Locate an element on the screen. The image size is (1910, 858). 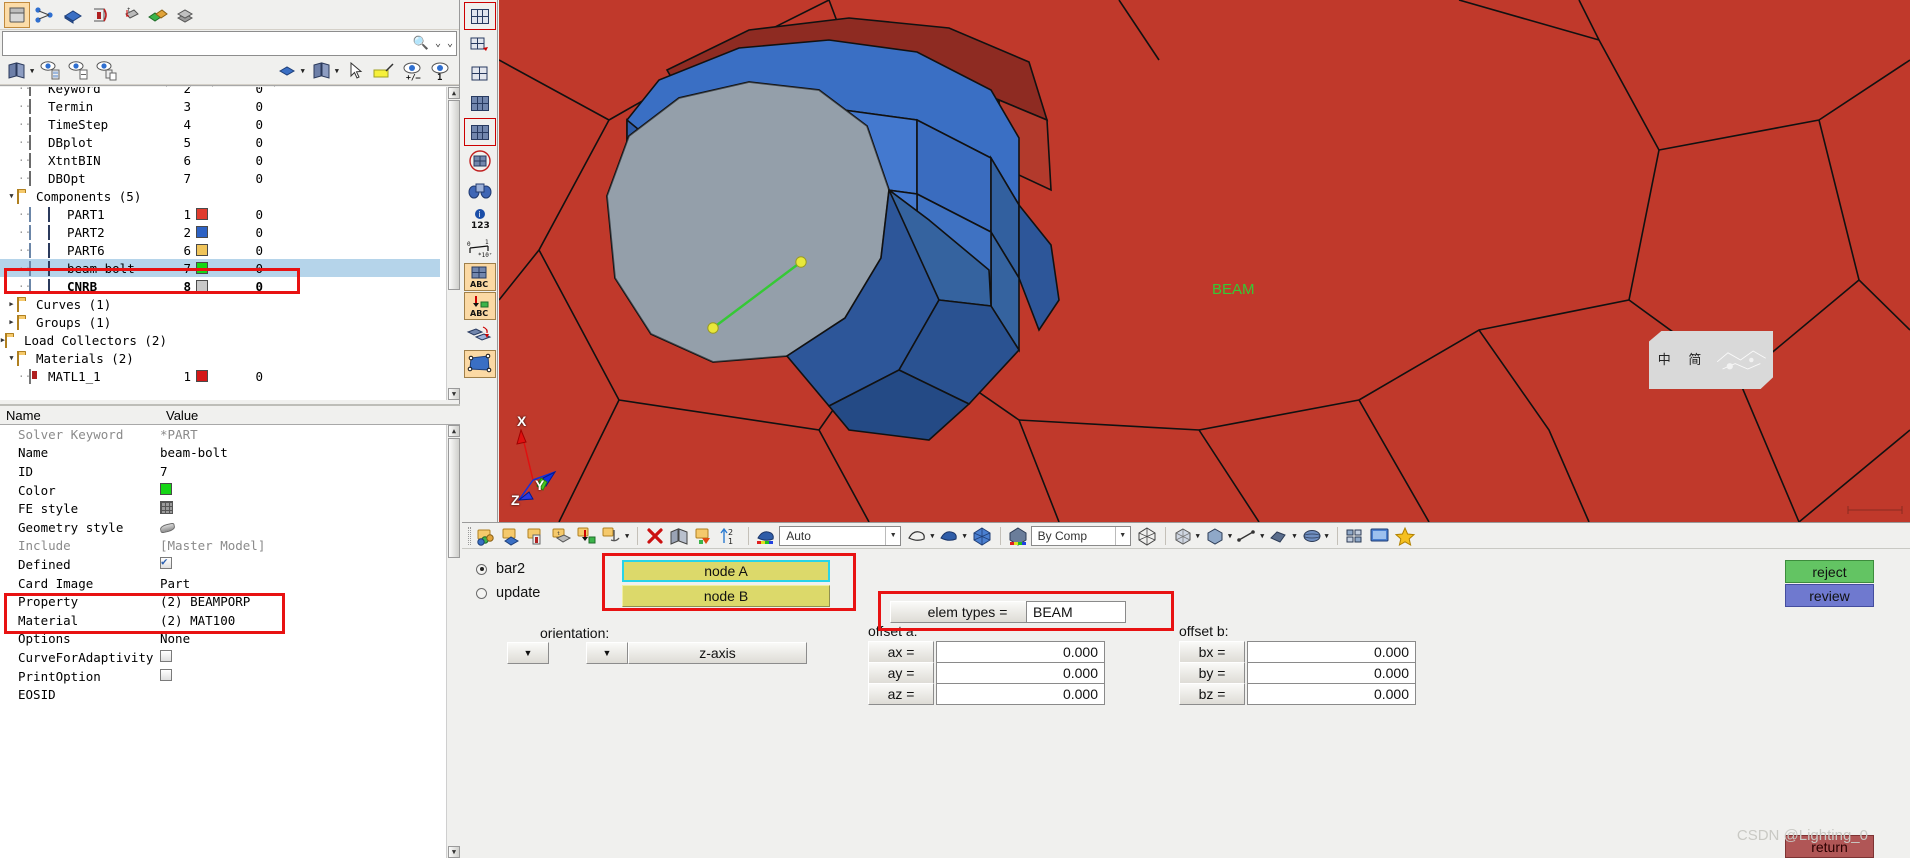
review-button: review is located at coordinates (1829, 595).